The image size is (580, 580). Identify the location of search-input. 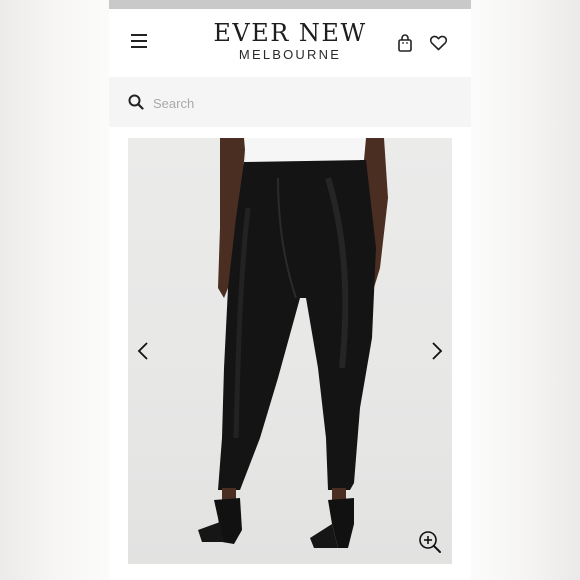
(298, 103).